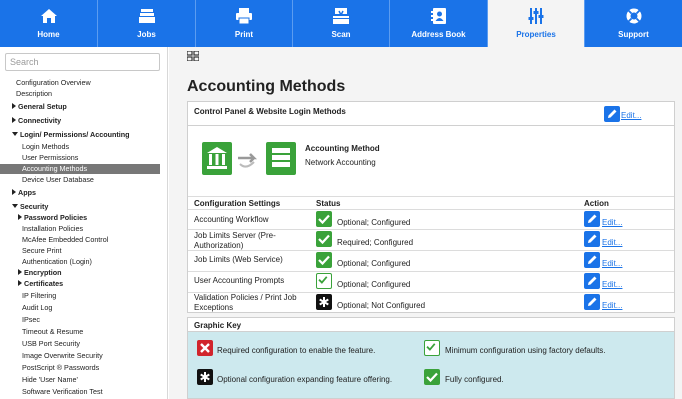  I want to click on sidebar-item-ip-filtering: IP Filtering, so click(80, 296).